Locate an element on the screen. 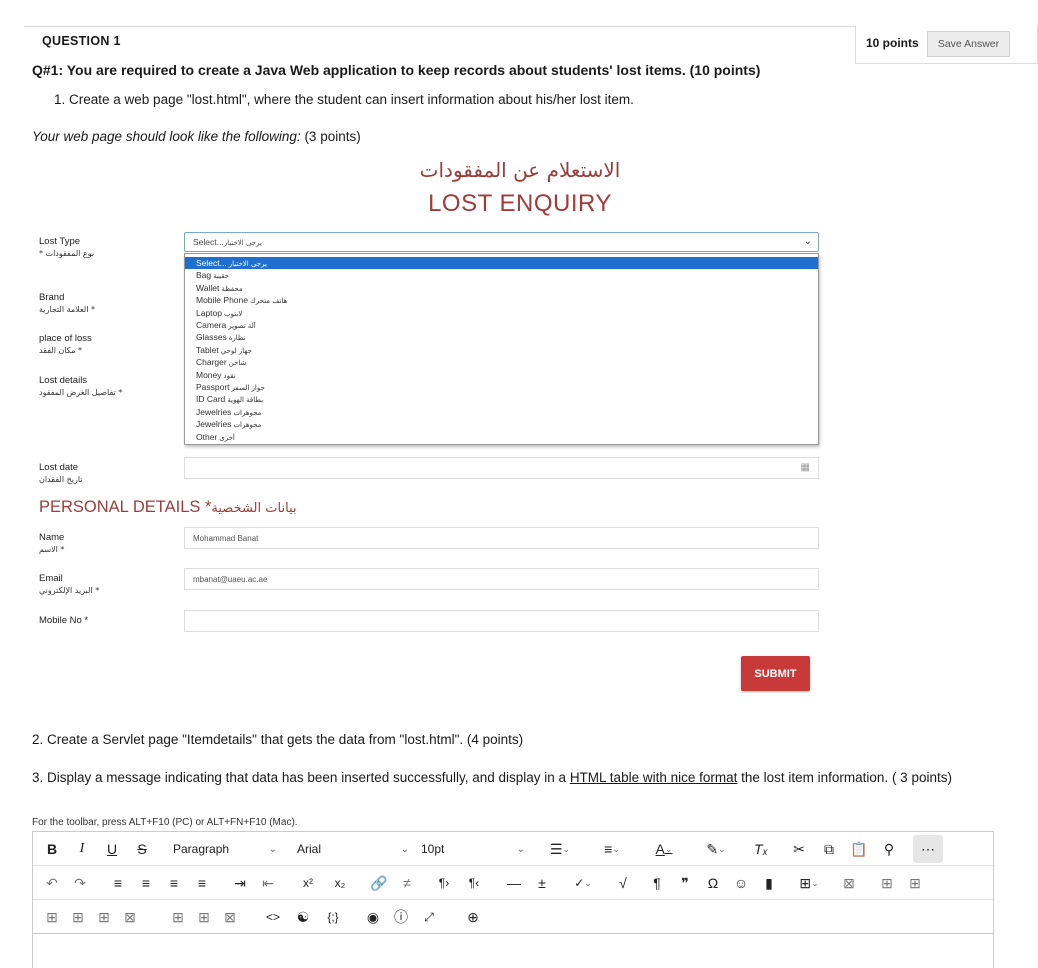 The width and height of the screenshot is (1038, 968). label-brand: Brand العلامة التجارية * is located at coordinates (67, 303).